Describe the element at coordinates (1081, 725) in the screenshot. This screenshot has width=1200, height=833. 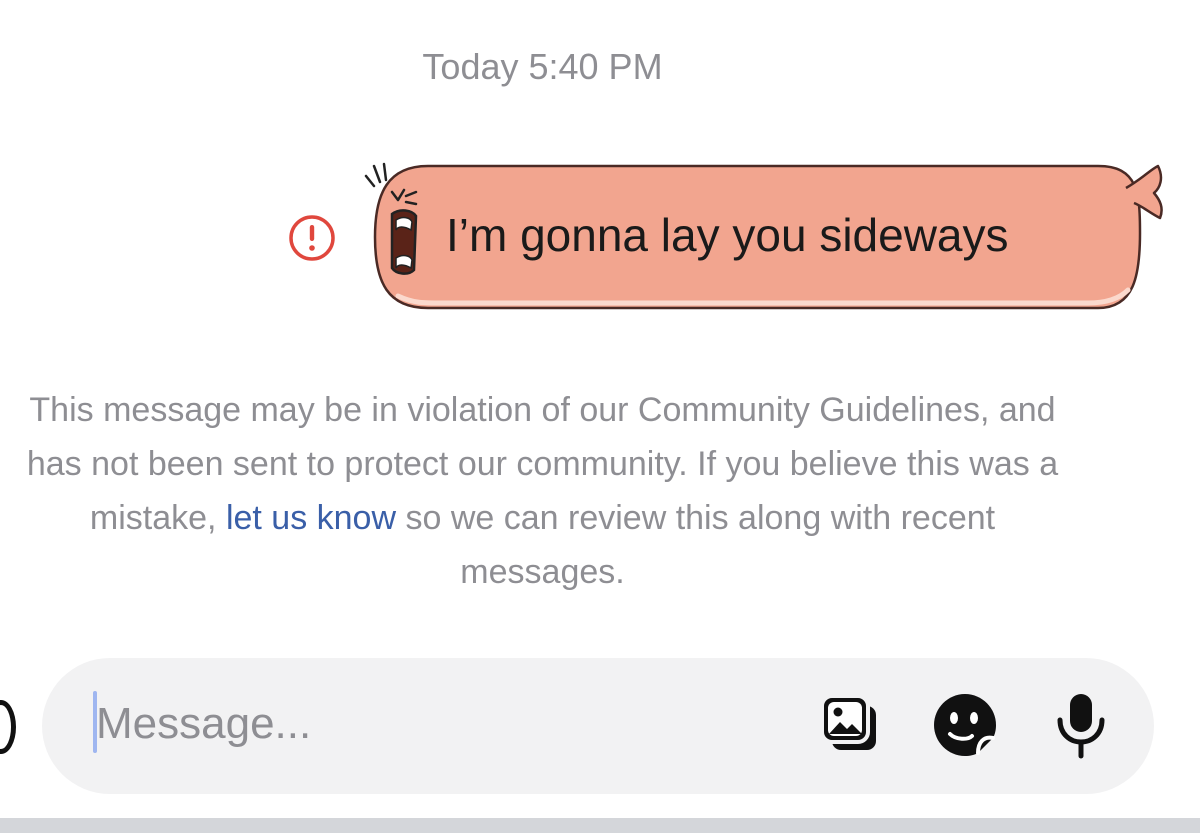
I see `microphone-icon` at that location.